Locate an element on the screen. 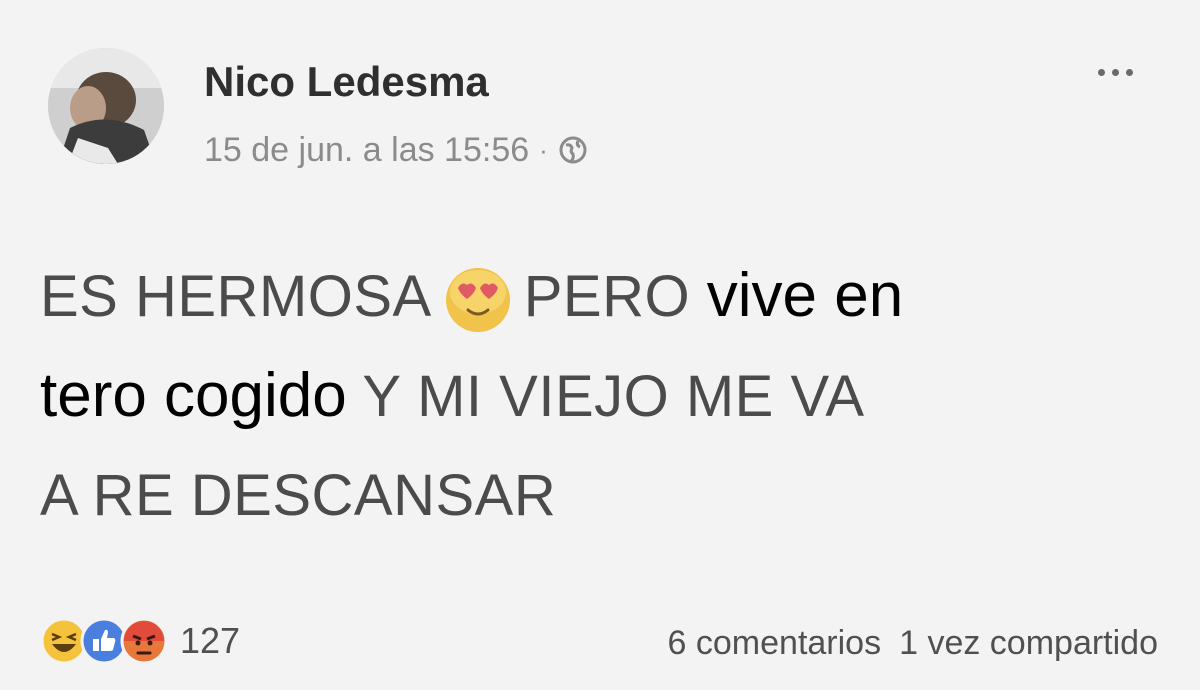 This screenshot has height=690, width=1200. shares-link: 1 vez compartido is located at coordinates (1028, 643).